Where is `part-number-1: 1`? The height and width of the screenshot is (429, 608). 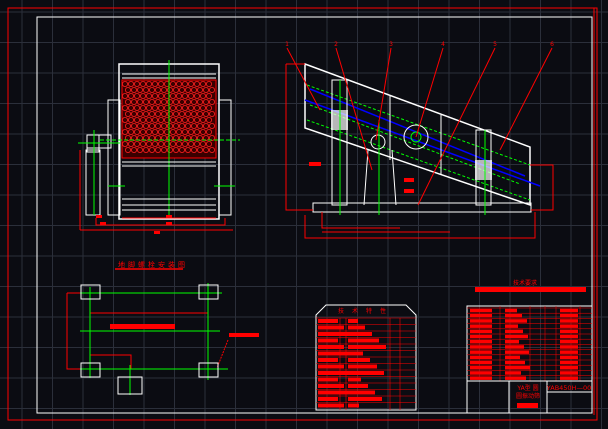 part-number-1: 1 is located at coordinates (287, 44).